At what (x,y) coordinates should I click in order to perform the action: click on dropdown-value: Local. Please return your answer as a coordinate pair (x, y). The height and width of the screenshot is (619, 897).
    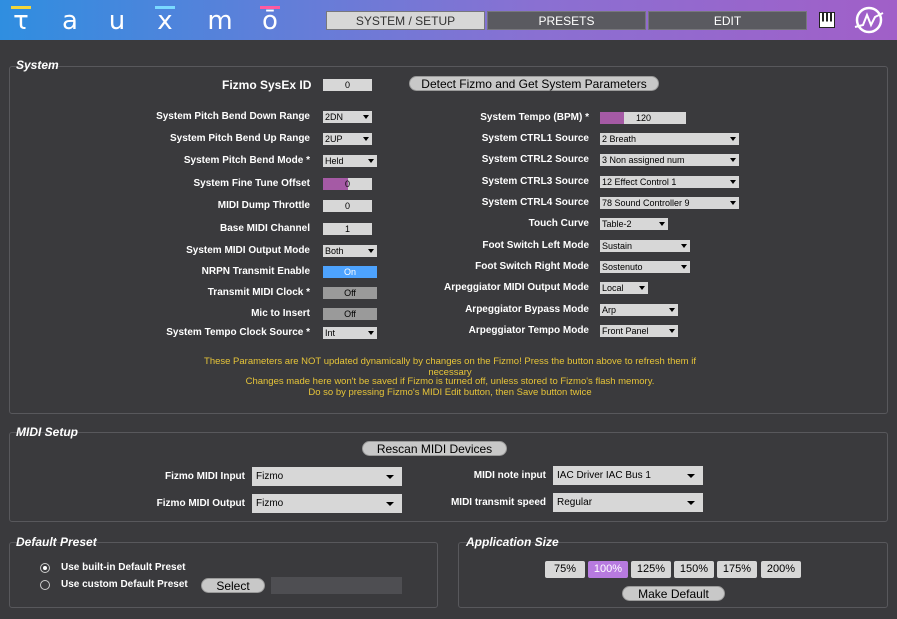
    Looking at the image, I should click on (613, 288).